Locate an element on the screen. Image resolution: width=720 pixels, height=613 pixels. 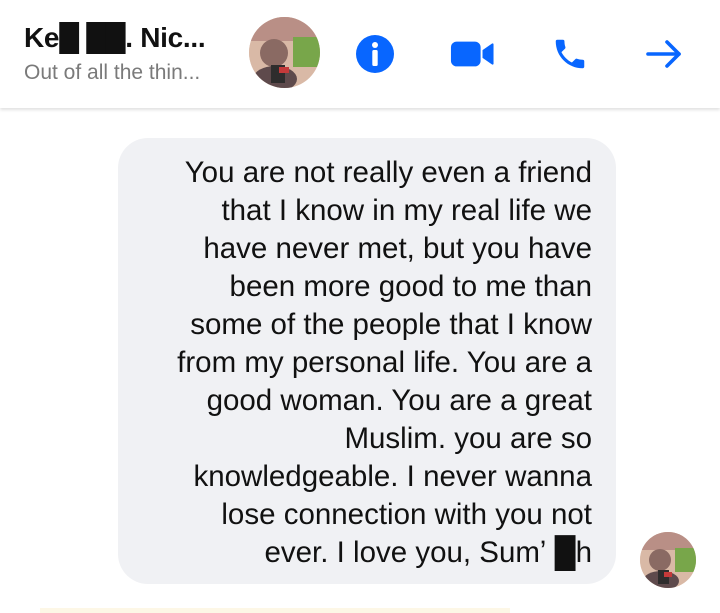
phone-icon is located at coordinates (570, 54).